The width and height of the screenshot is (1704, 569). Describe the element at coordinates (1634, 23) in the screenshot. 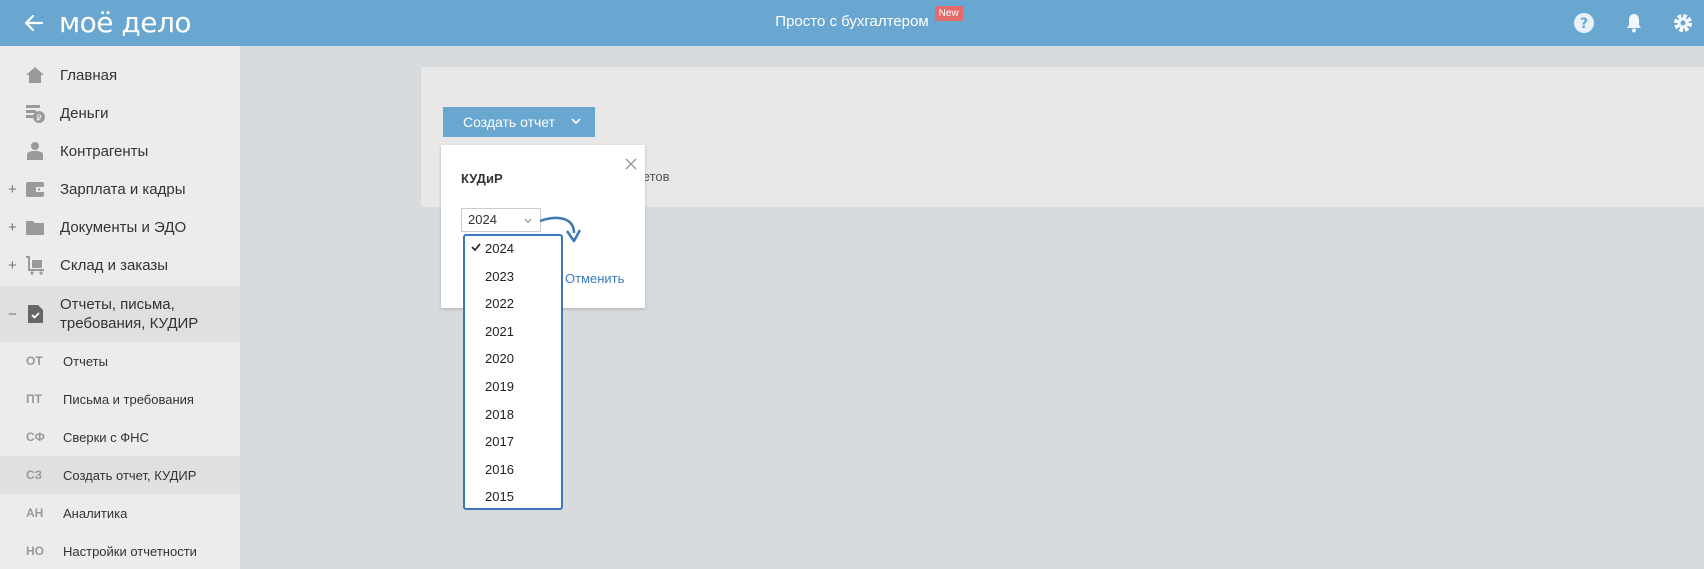

I see `bell-icon` at that location.